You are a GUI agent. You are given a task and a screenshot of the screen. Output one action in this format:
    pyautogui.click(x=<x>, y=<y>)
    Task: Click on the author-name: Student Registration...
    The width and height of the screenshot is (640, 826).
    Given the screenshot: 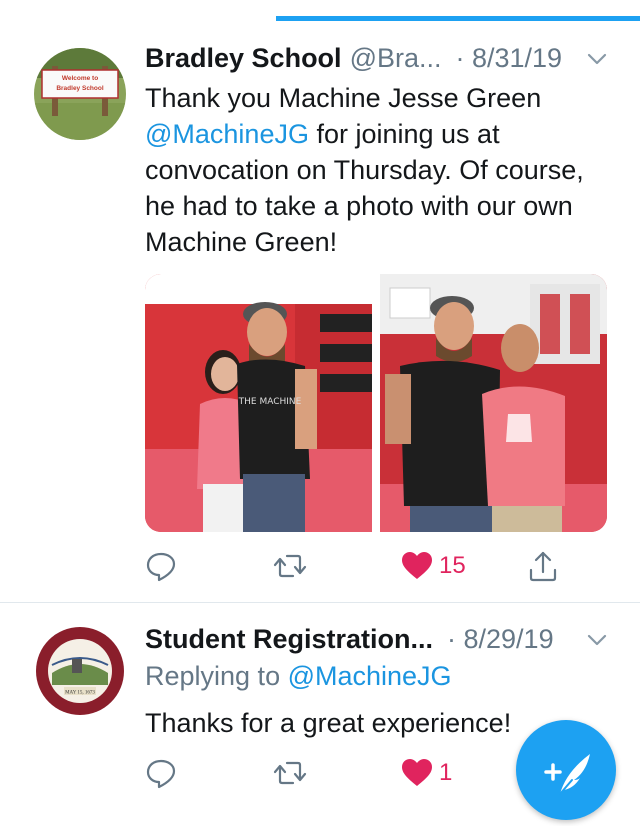 What is the action you would take?
    pyautogui.click(x=289, y=639)
    